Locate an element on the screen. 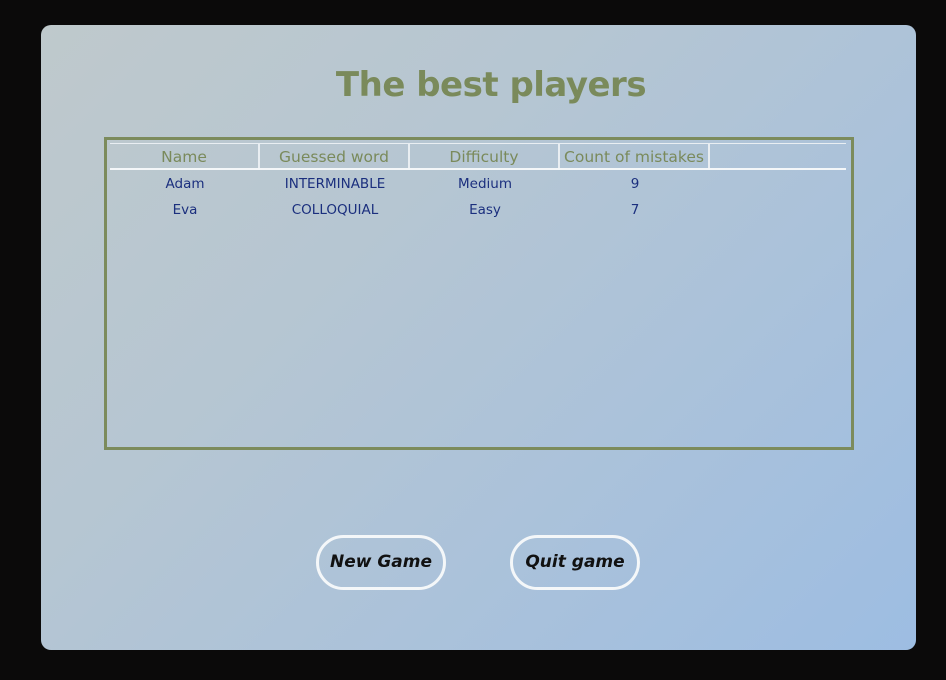  column-header-name: Name is located at coordinates (185, 156).